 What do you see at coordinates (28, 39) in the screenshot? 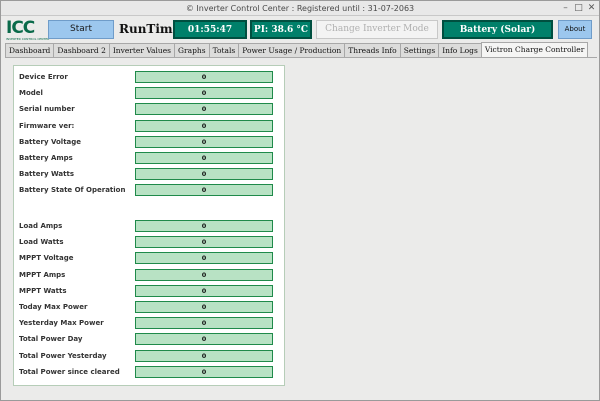
I see `logo-subtitle: INVERTER CONTROL CENTER` at bounding box center [28, 39].